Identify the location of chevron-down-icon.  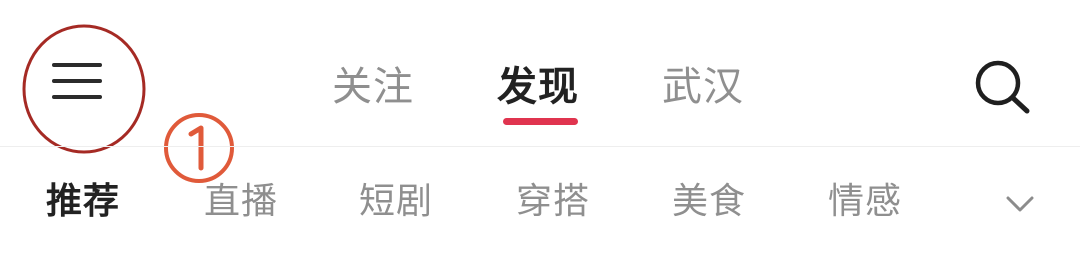
(1020, 204).